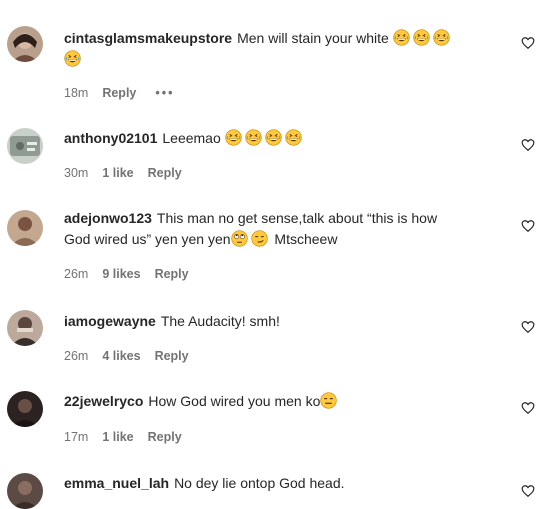 This screenshot has width=544, height=509. What do you see at coordinates (239, 238) in the screenshot?
I see `face-rolling-eyes-emoji` at bounding box center [239, 238].